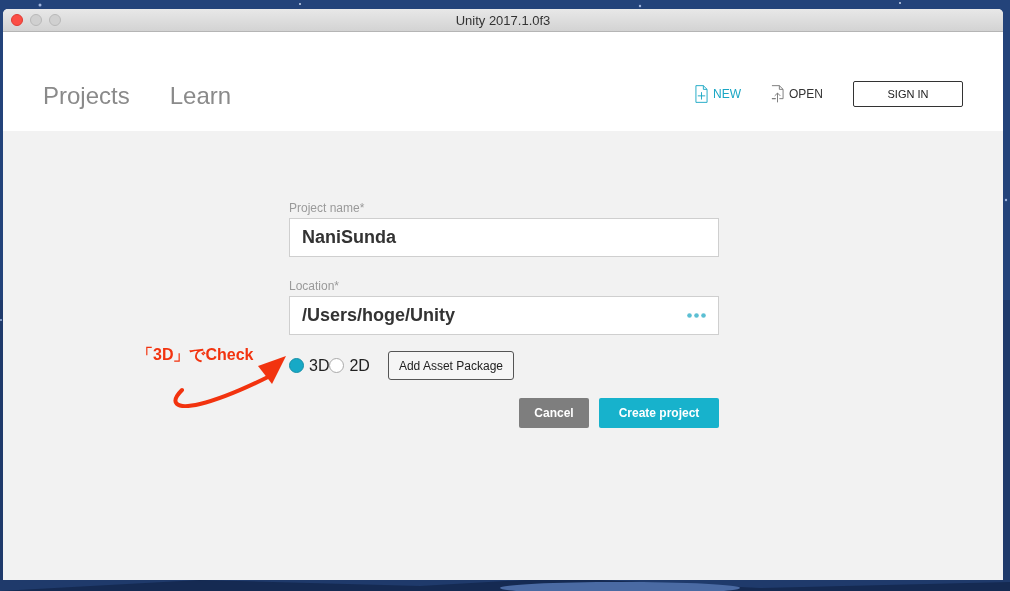  Describe the element at coordinates (504, 315) in the screenshot. I see `location-field: /Users/hoge/Unity` at that location.